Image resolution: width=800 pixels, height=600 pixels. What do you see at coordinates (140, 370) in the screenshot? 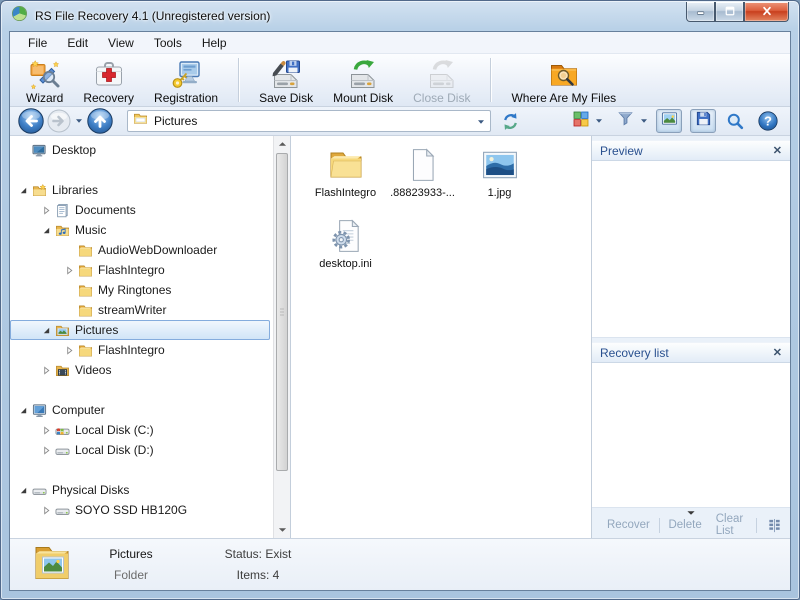
I see `tree-item-videos: Videos` at bounding box center [140, 370].